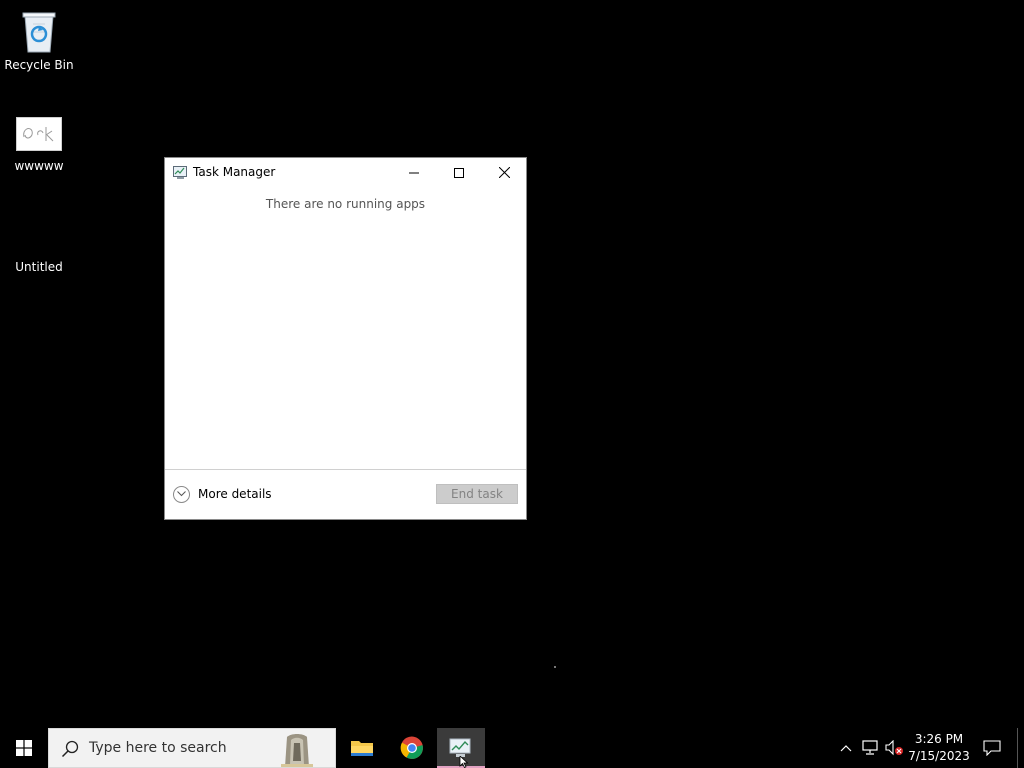 This screenshot has height=768, width=1024. I want to click on minimize-icon, so click(414, 172).